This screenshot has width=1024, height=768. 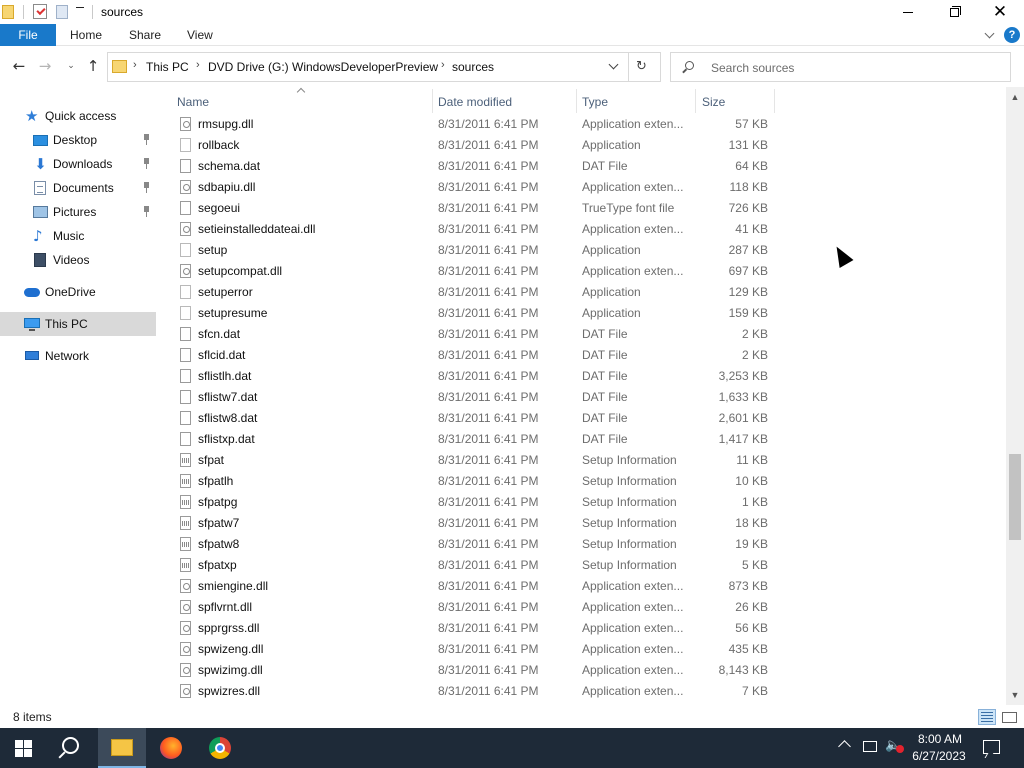 I want to click on sidebar-item-onedrive: OneDrive, so click(x=78, y=292).